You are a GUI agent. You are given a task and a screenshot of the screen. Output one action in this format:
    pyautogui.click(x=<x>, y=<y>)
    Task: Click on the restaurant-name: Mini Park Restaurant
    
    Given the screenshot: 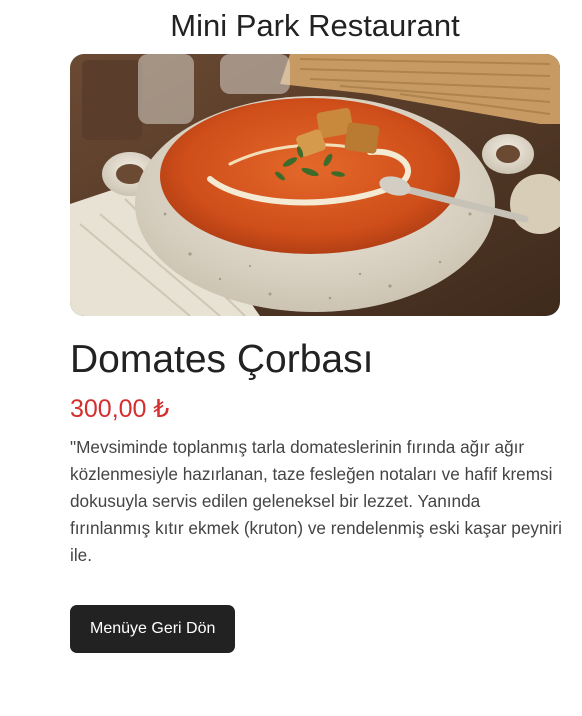 What is the action you would take?
    pyautogui.click(x=315, y=25)
    